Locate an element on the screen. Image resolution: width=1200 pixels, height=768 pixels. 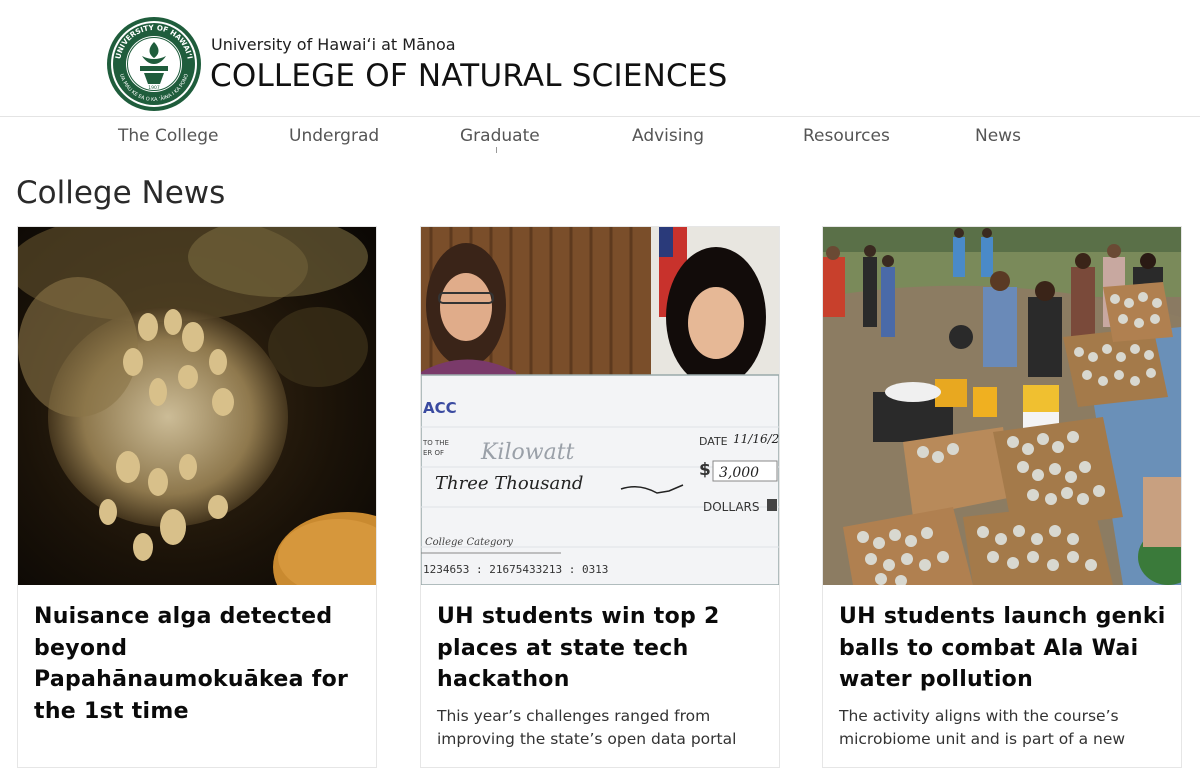
svg-text: 11/16/20 is located at coordinates (756, 439).